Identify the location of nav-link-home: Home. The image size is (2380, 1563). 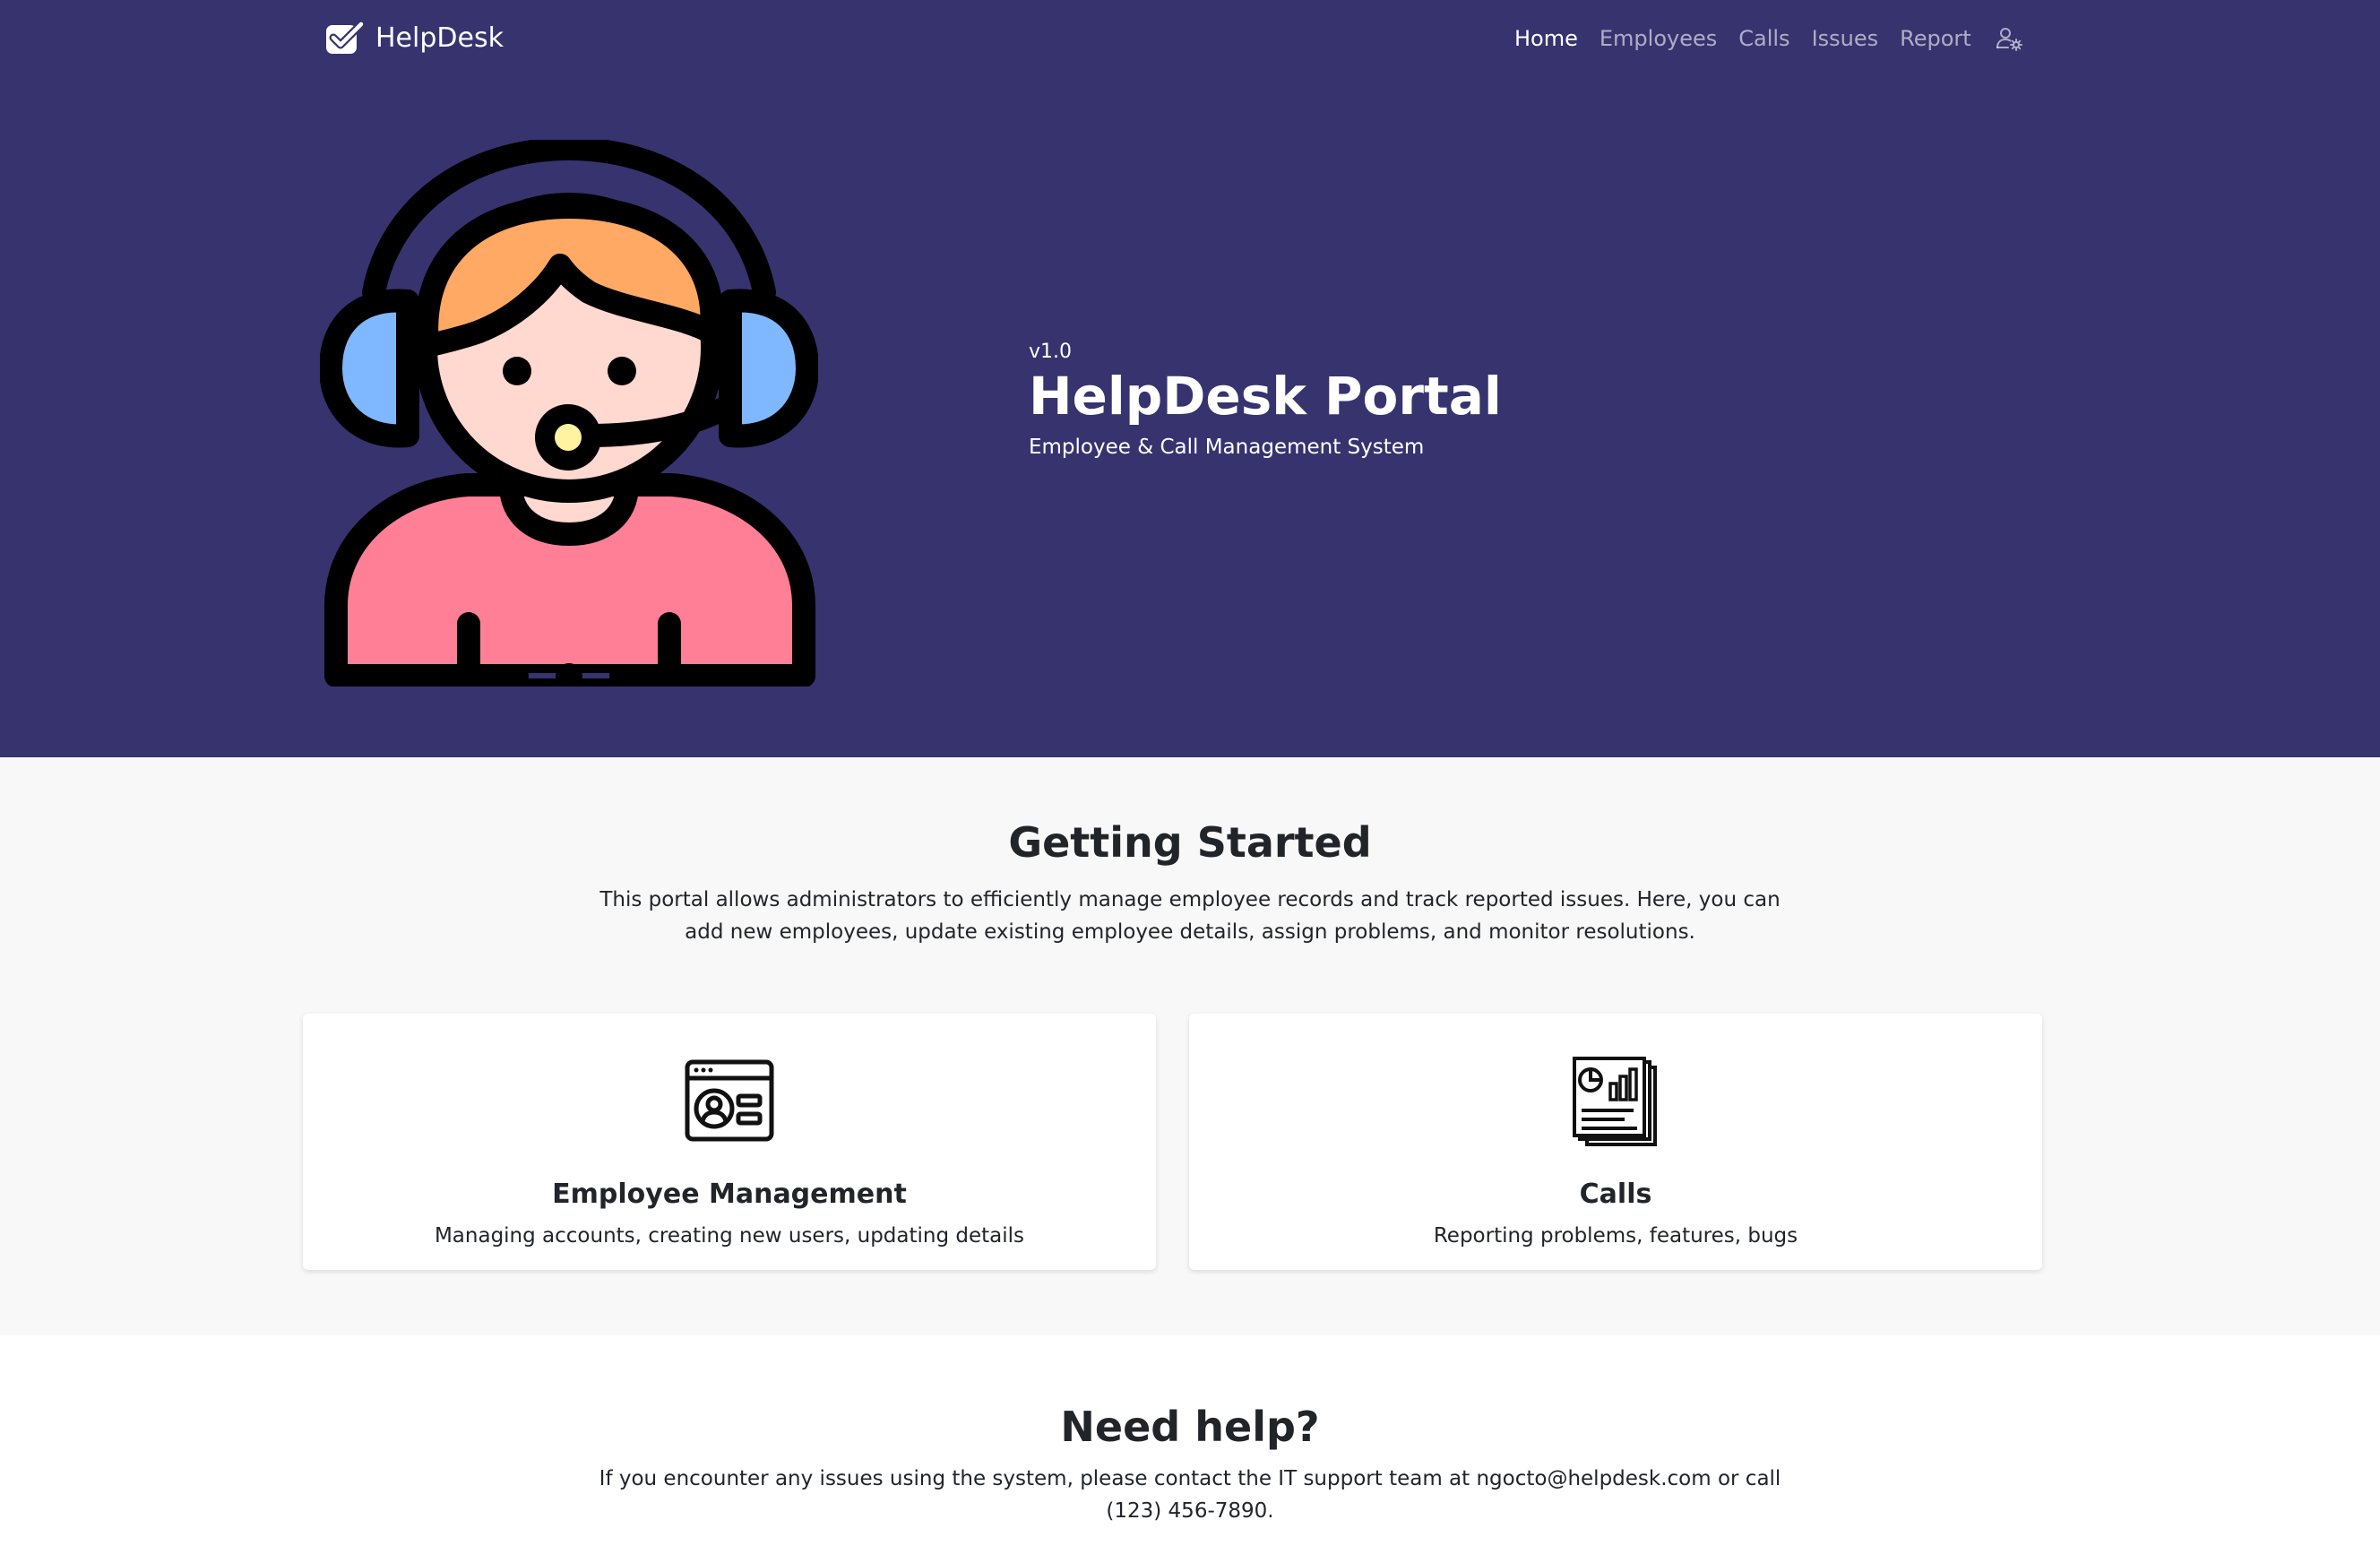
(1546, 39).